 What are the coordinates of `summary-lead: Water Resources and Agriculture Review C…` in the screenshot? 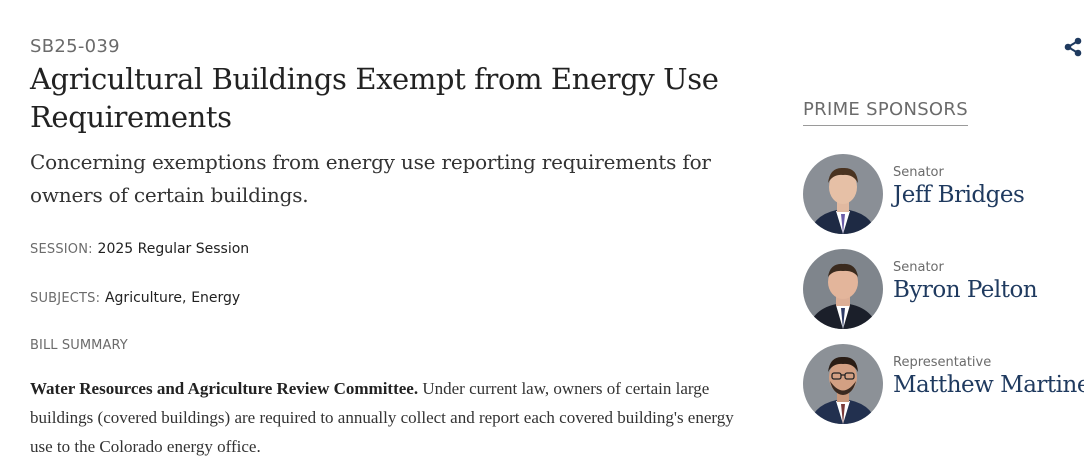 It's located at (224, 388).